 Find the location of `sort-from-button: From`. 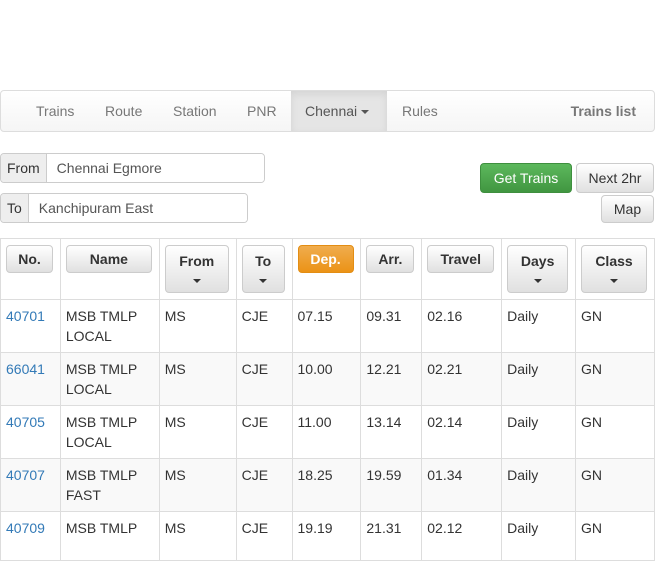

sort-from-button: From is located at coordinates (196, 269).